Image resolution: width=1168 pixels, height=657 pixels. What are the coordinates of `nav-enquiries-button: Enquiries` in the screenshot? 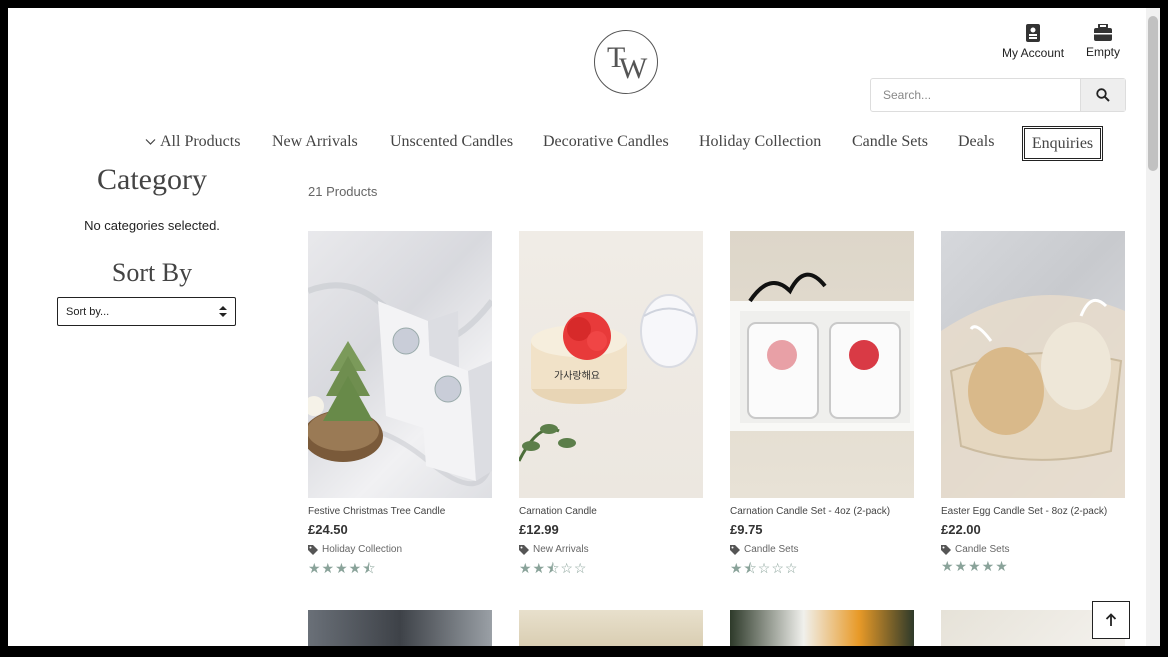 It's located at (1062, 143).